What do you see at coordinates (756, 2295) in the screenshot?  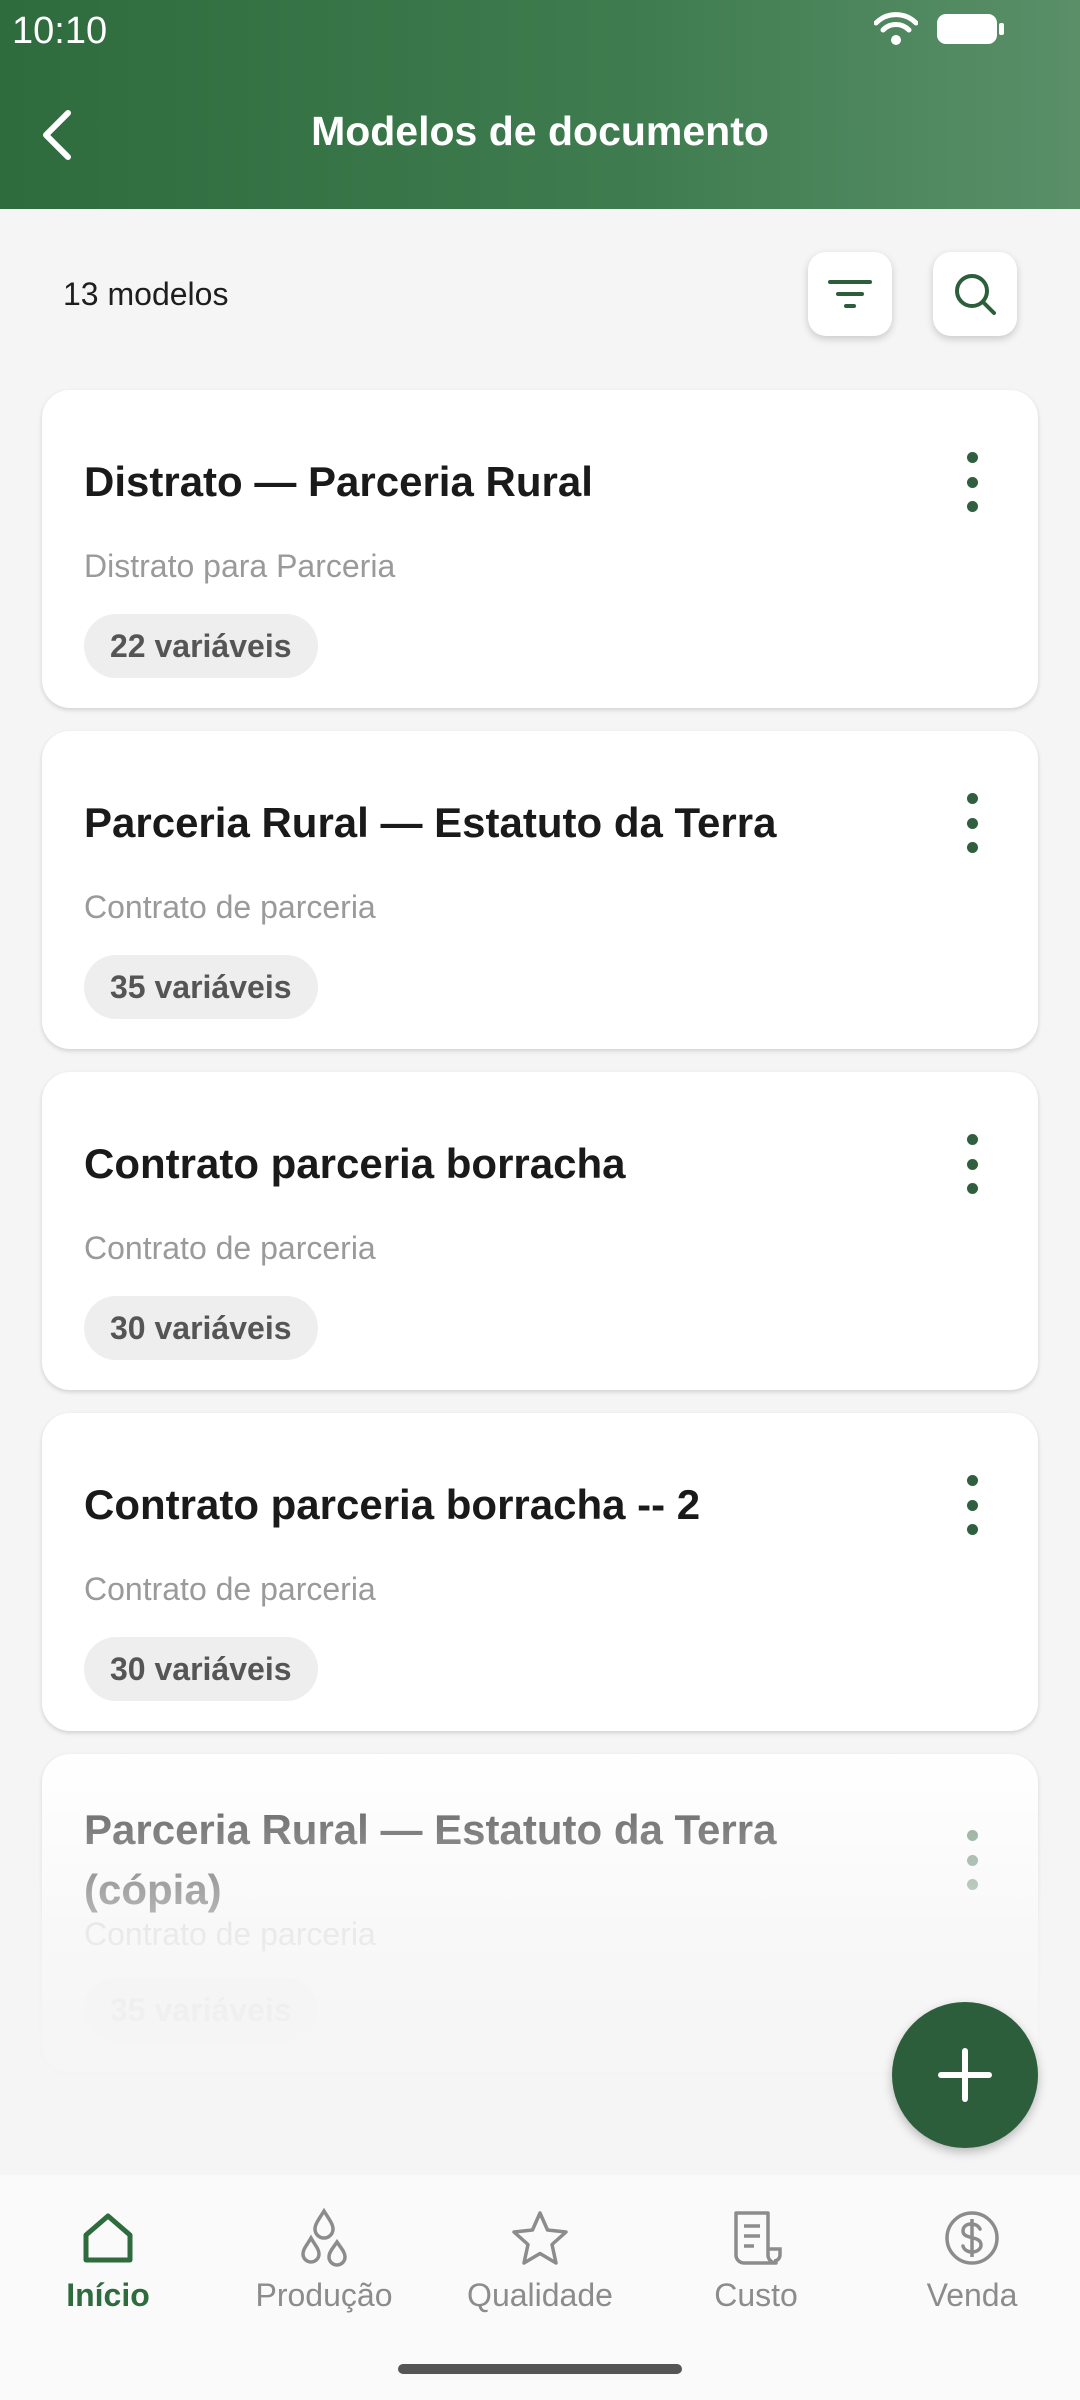 I see `nav-label: Custo` at bounding box center [756, 2295].